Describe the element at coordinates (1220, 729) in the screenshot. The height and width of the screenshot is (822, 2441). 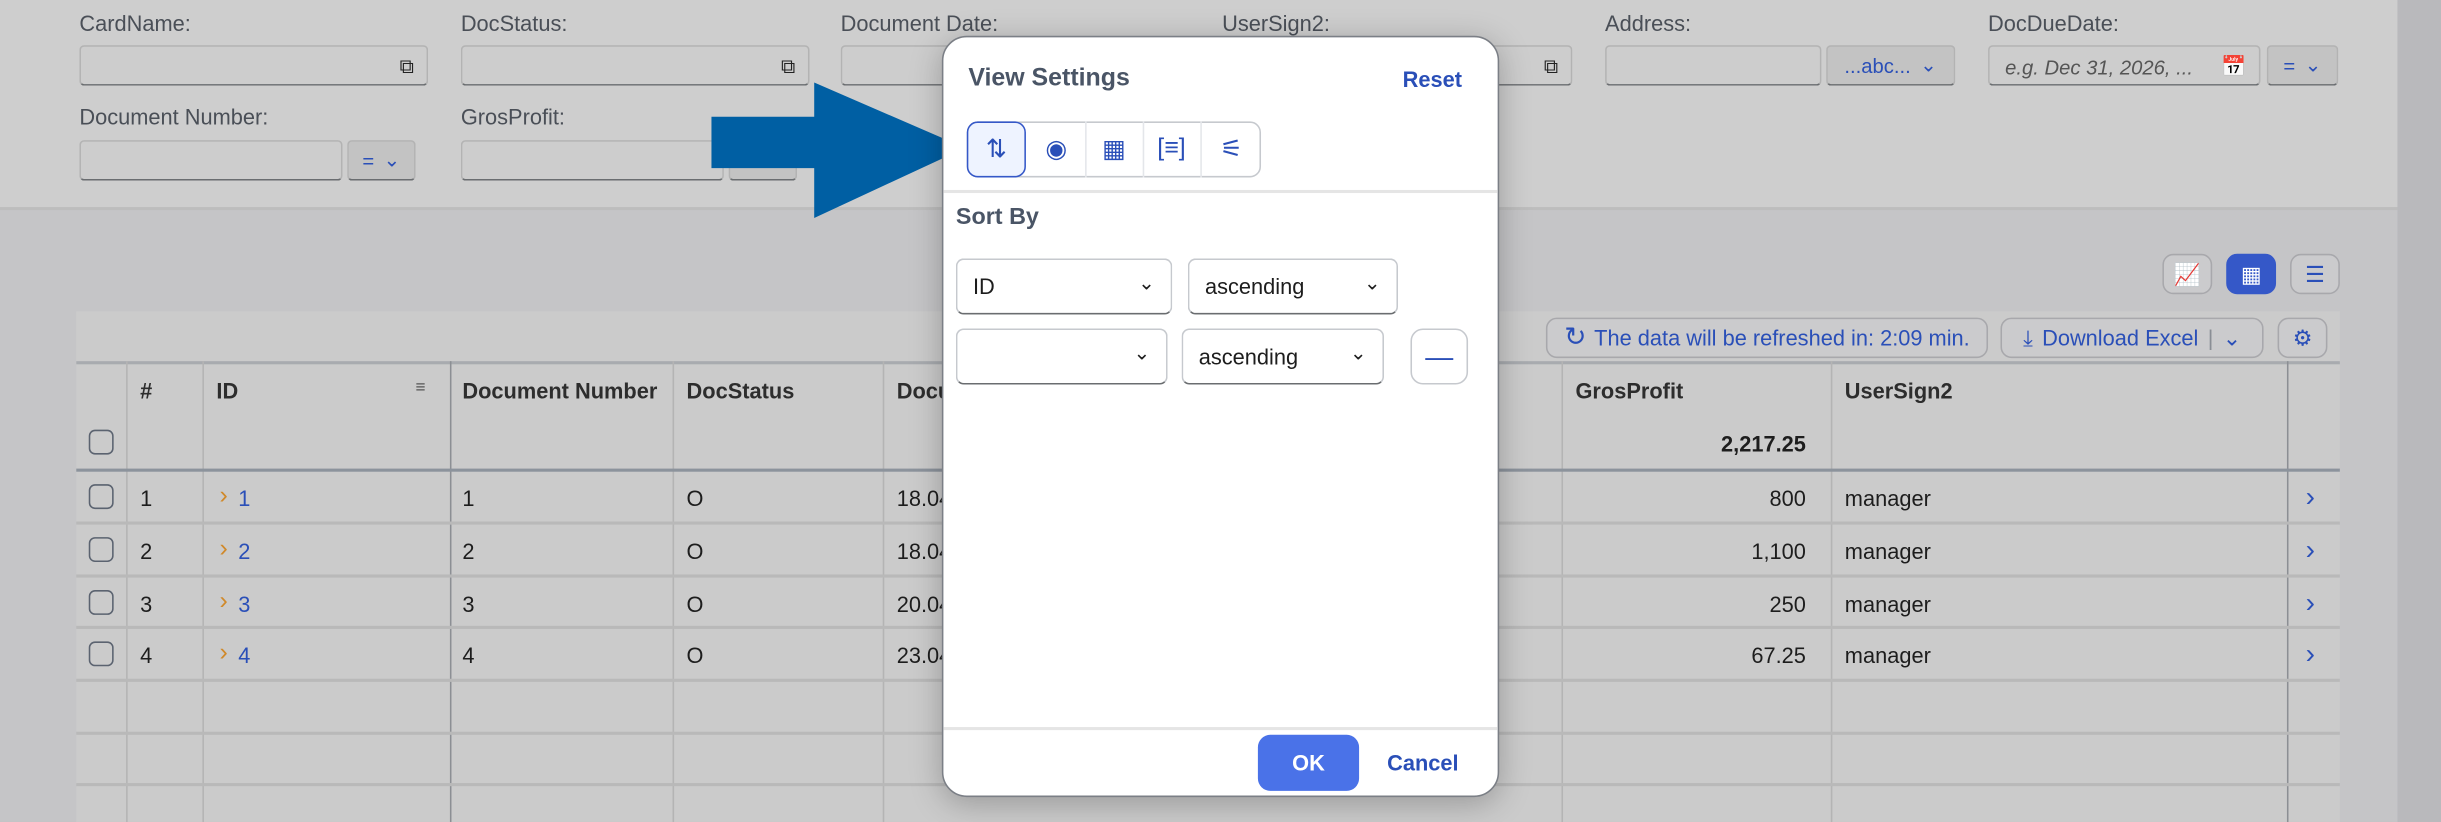
I see `footer-divider` at that location.